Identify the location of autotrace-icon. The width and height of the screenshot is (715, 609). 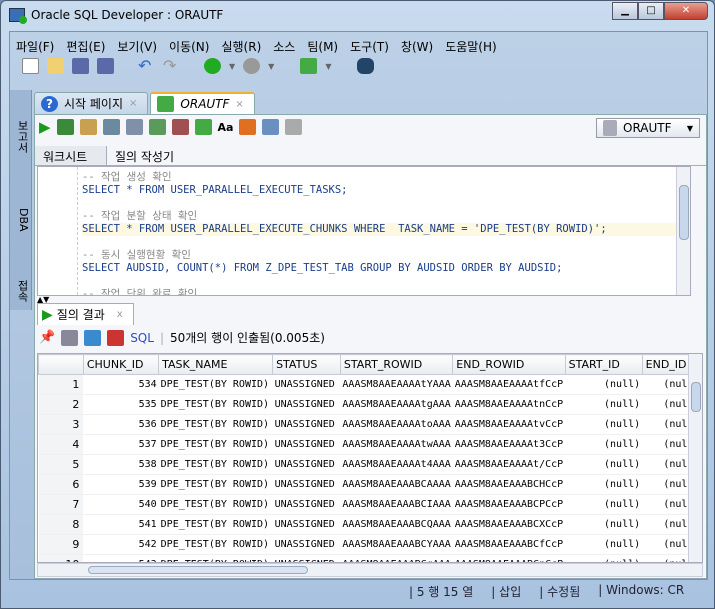
(134, 127).